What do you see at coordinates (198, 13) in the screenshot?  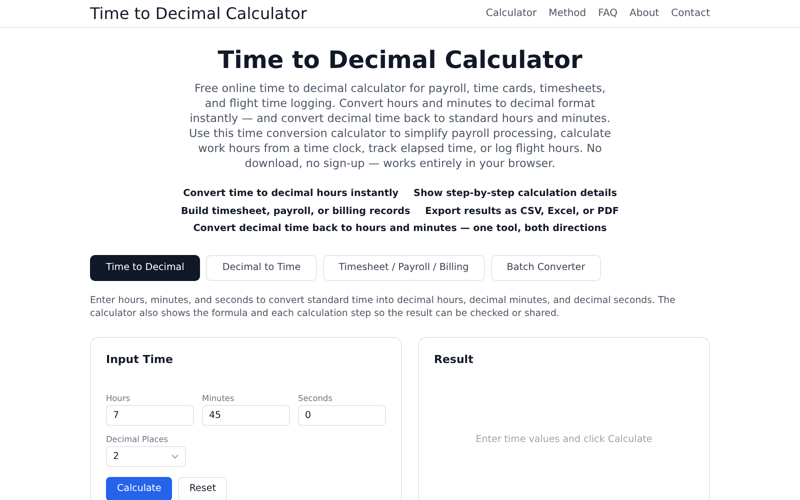 I see `site-title: Time to Decimal Calculator` at bounding box center [198, 13].